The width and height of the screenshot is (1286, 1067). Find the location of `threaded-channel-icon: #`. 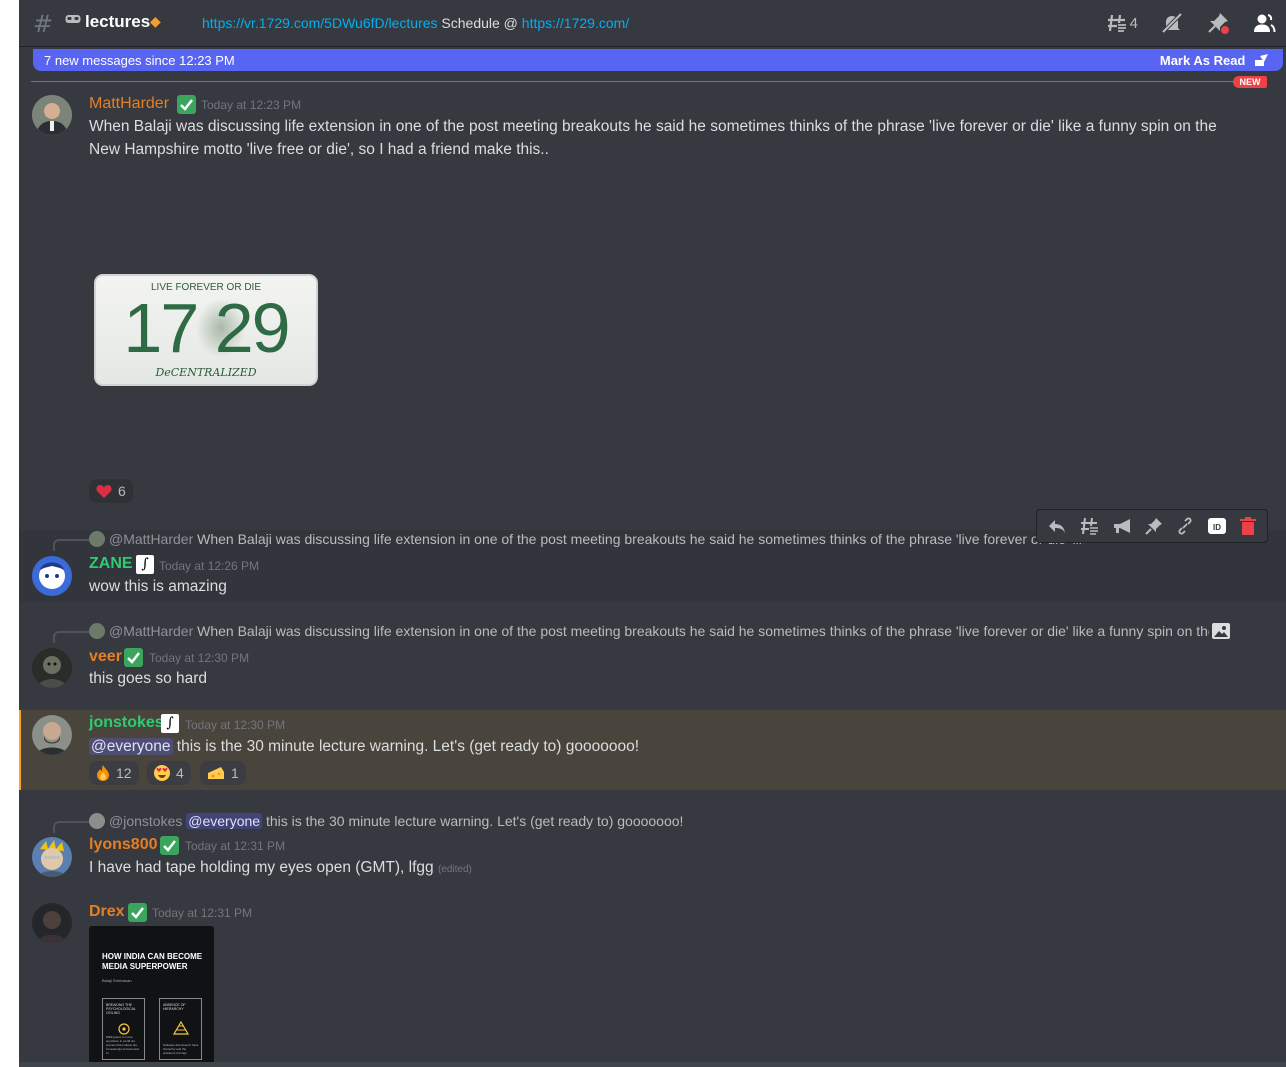

threaded-channel-icon: # is located at coordinates (43, 24).